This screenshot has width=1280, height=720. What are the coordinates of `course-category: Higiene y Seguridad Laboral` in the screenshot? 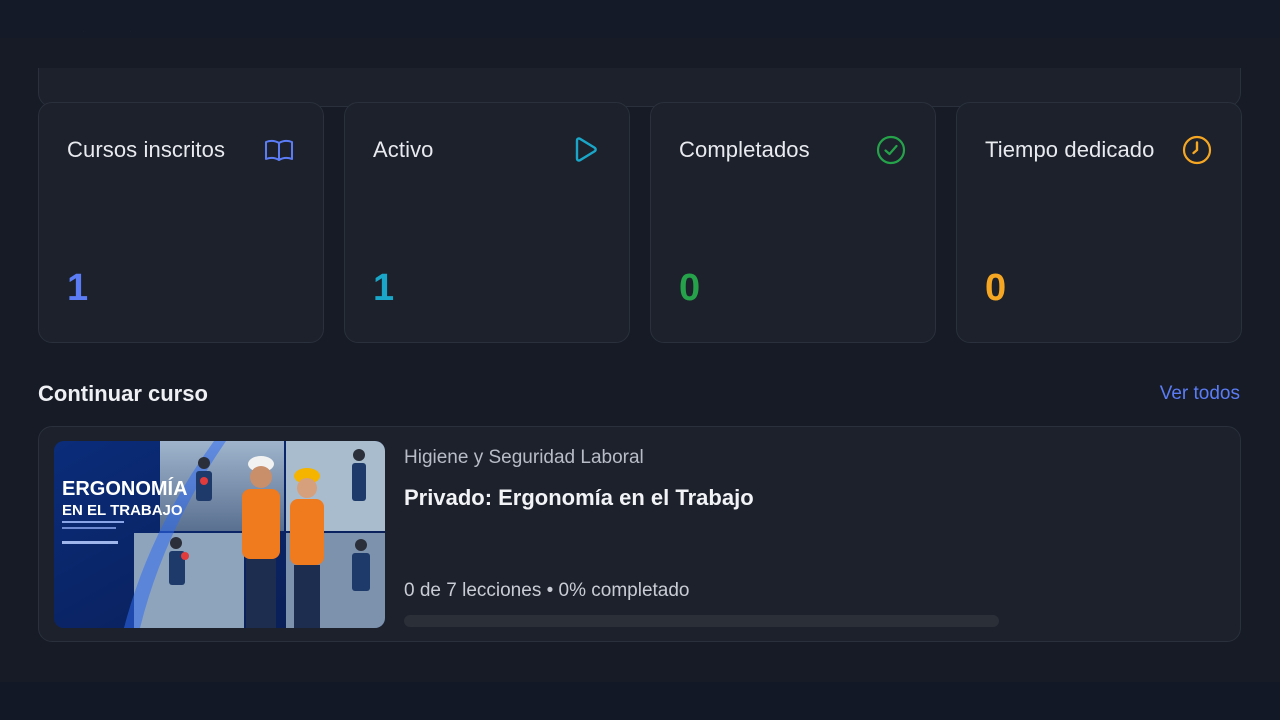 It's located at (524, 457).